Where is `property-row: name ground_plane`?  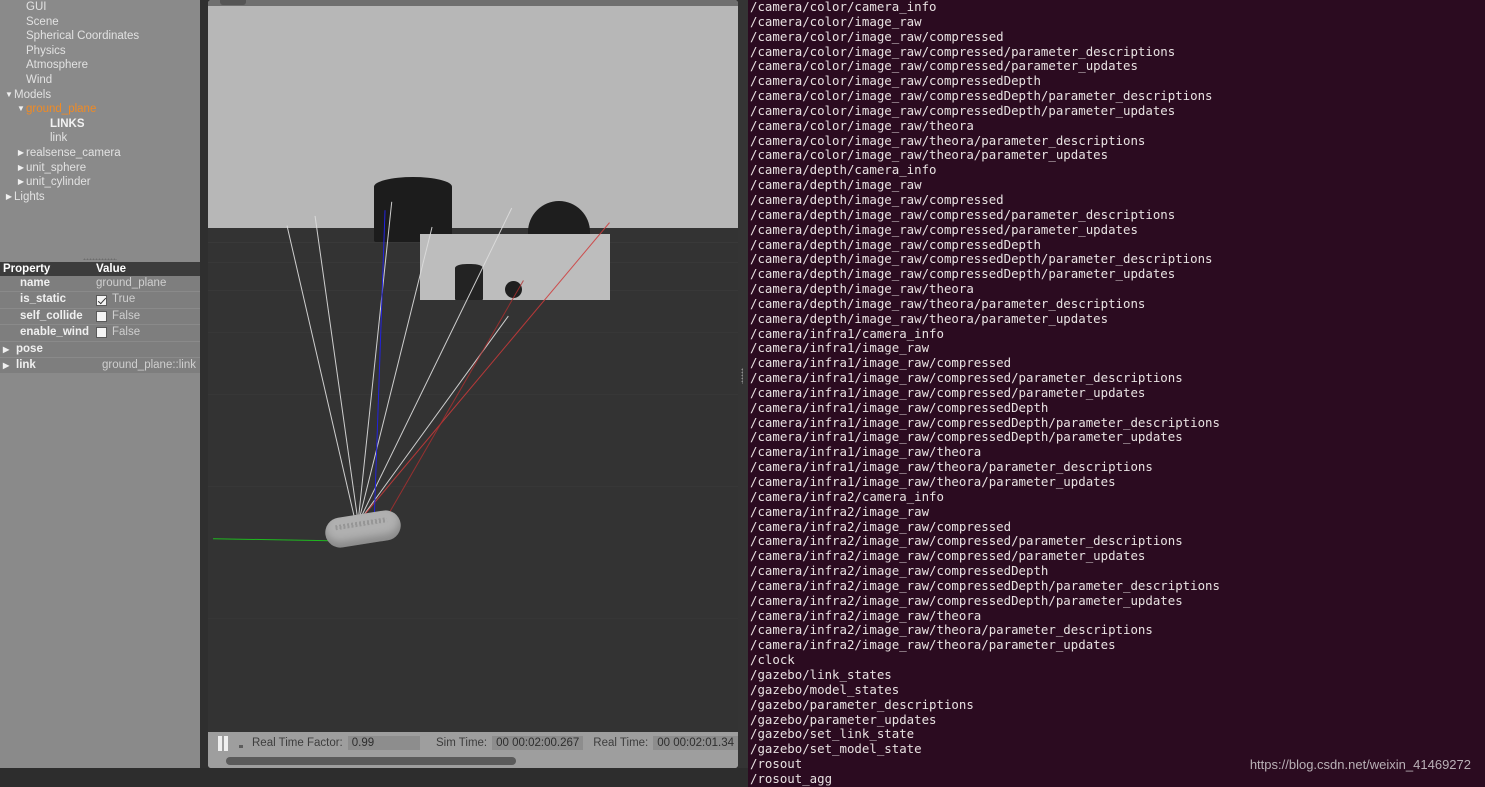 property-row: name ground_plane is located at coordinates (100, 284).